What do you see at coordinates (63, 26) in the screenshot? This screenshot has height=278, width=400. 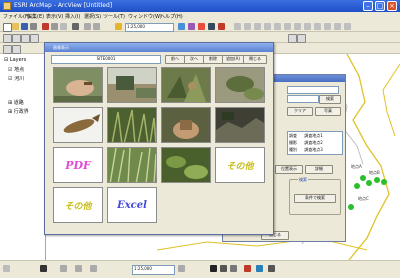 I see `paste-icon` at bounding box center [63, 26].